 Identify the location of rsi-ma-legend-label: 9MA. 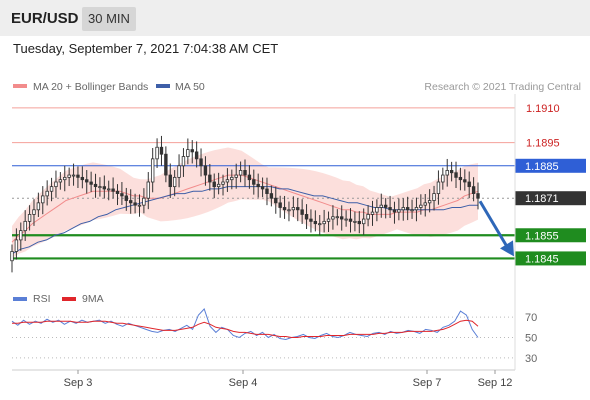
(93, 299).